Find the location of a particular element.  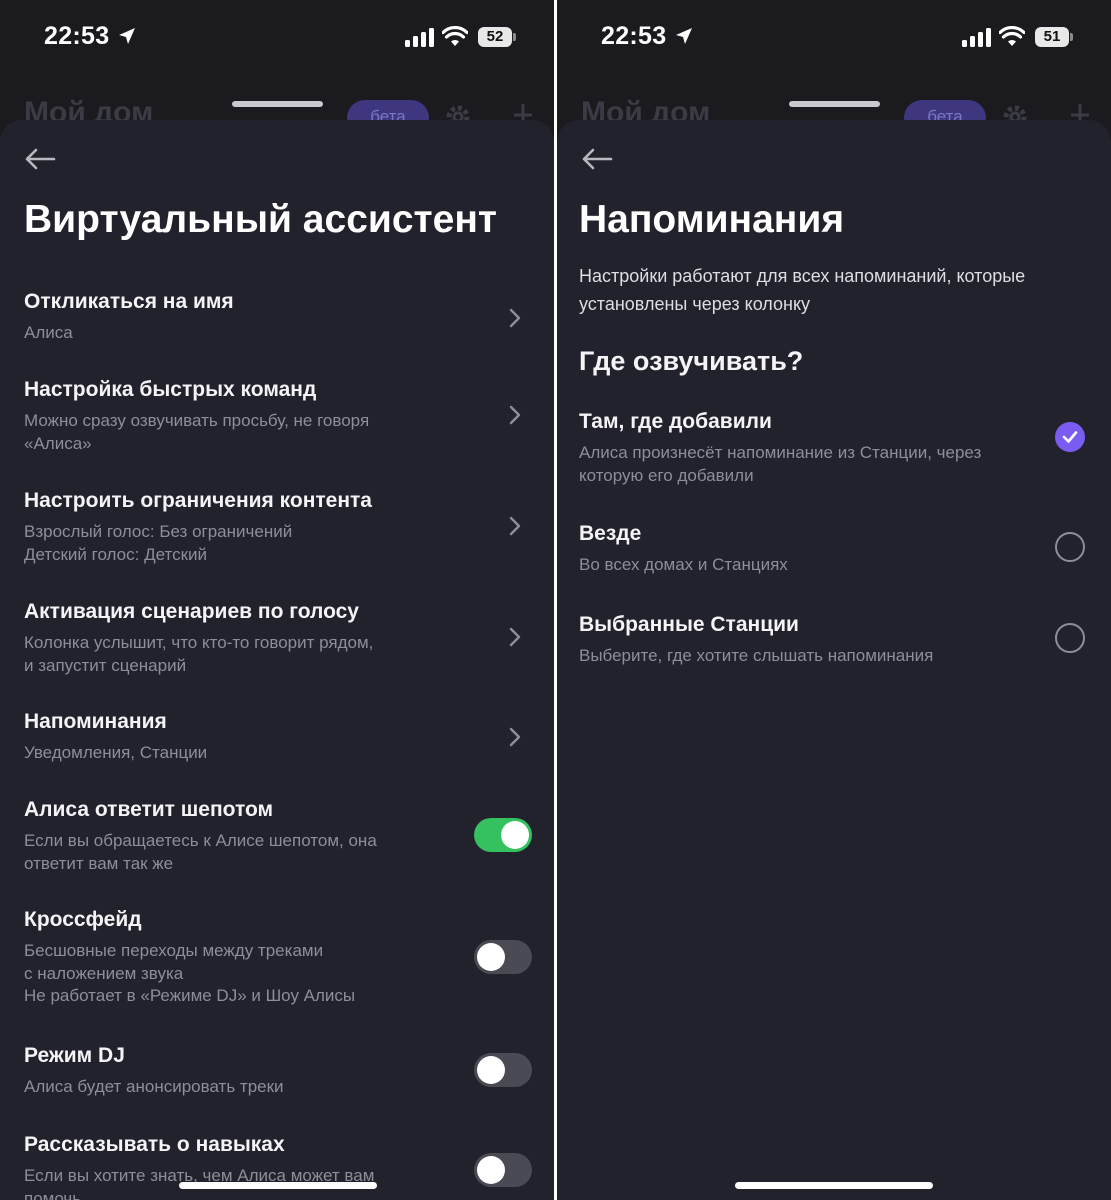

setting-title: Режим DJ is located at coordinates (74, 1055).